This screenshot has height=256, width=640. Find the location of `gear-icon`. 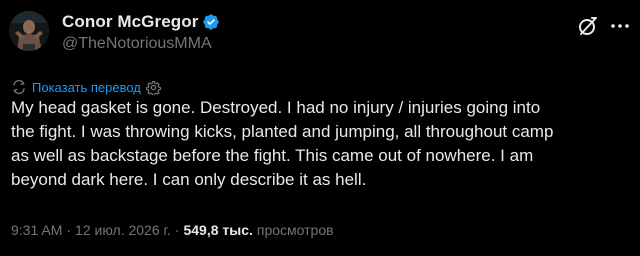

gear-icon is located at coordinates (153, 88).